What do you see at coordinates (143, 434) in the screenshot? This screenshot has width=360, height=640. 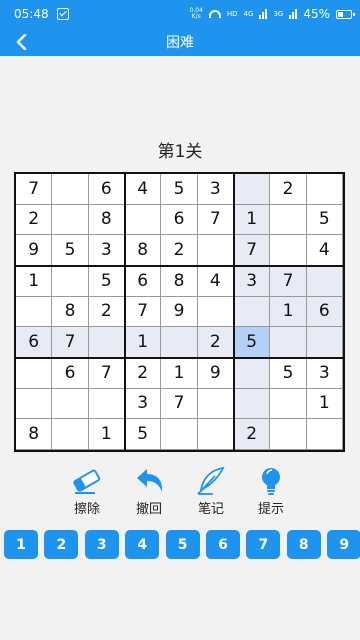 I see `sudoku-cell-r9c4: 5` at bounding box center [143, 434].